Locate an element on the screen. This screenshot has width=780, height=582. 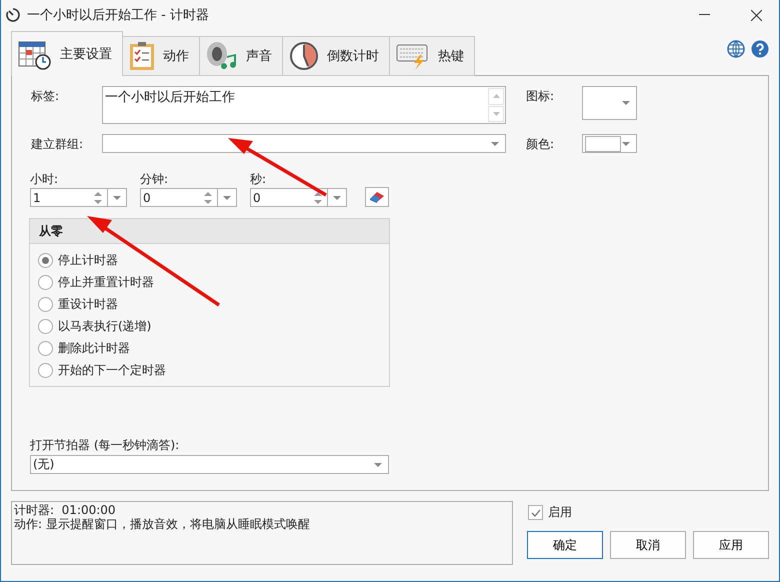
group-dropdown is located at coordinates (304, 143).